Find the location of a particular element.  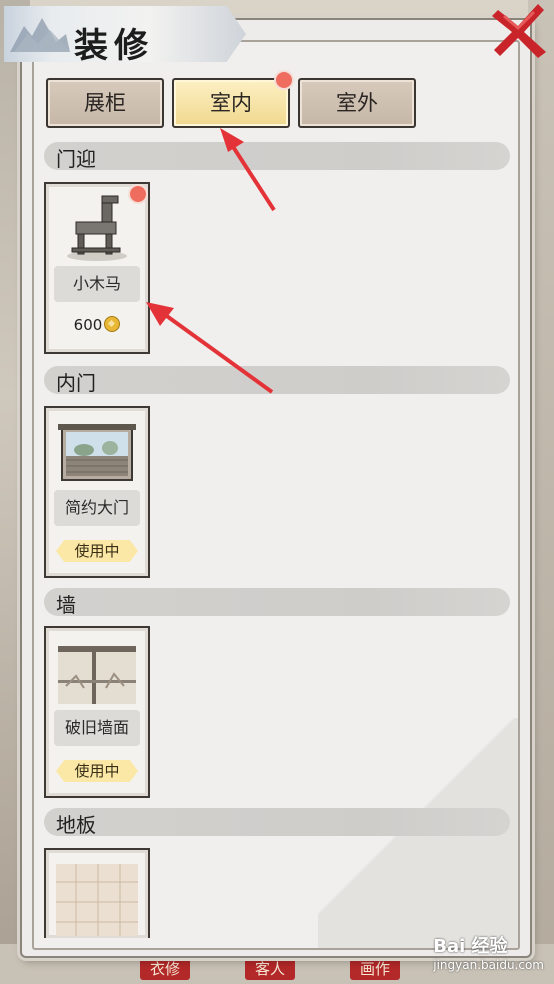

tab-display-case: 展柜 is located at coordinates (105, 103).